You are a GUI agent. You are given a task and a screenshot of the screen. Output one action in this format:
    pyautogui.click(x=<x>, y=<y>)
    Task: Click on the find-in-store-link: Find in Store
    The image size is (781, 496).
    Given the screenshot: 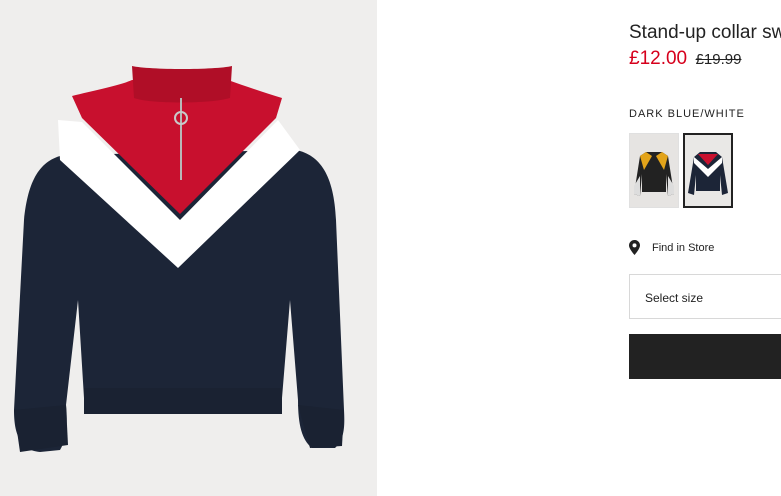 What is the action you would take?
    pyautogui.click(x=671, y=247)
    